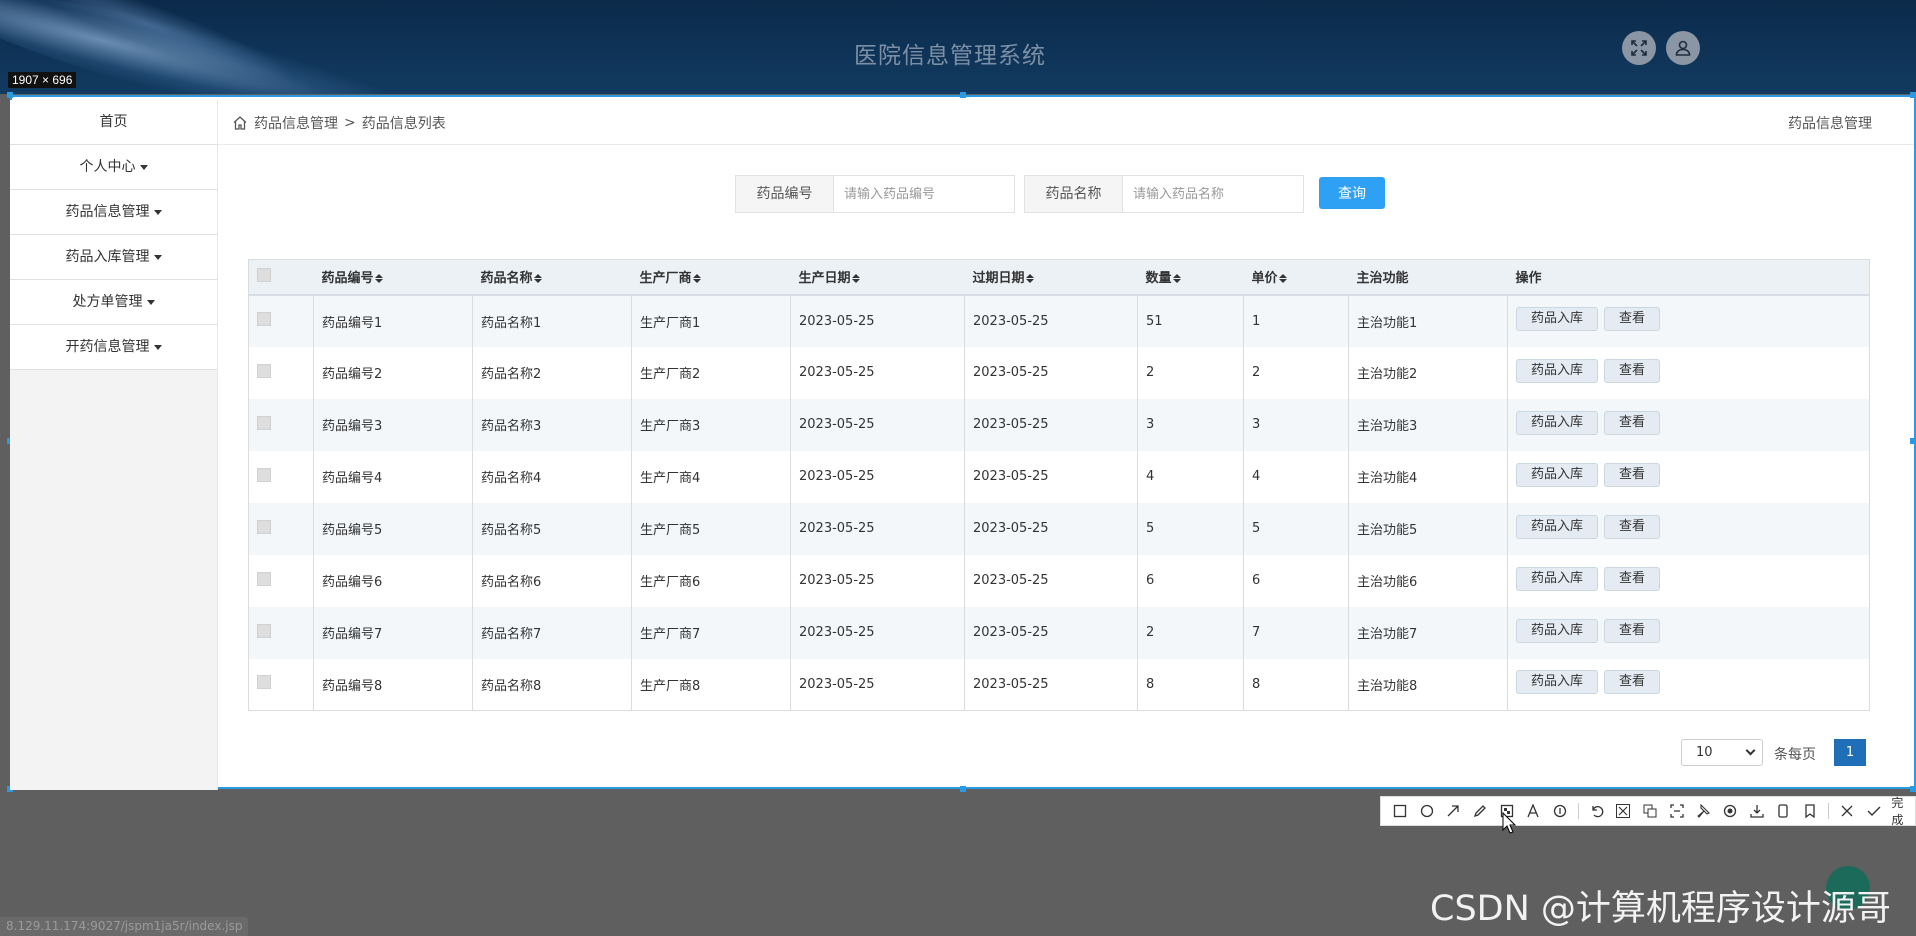 Image resolution: width=1916 pixels, height=936 pixels. I want to click on home-icon, so click(240, 123).